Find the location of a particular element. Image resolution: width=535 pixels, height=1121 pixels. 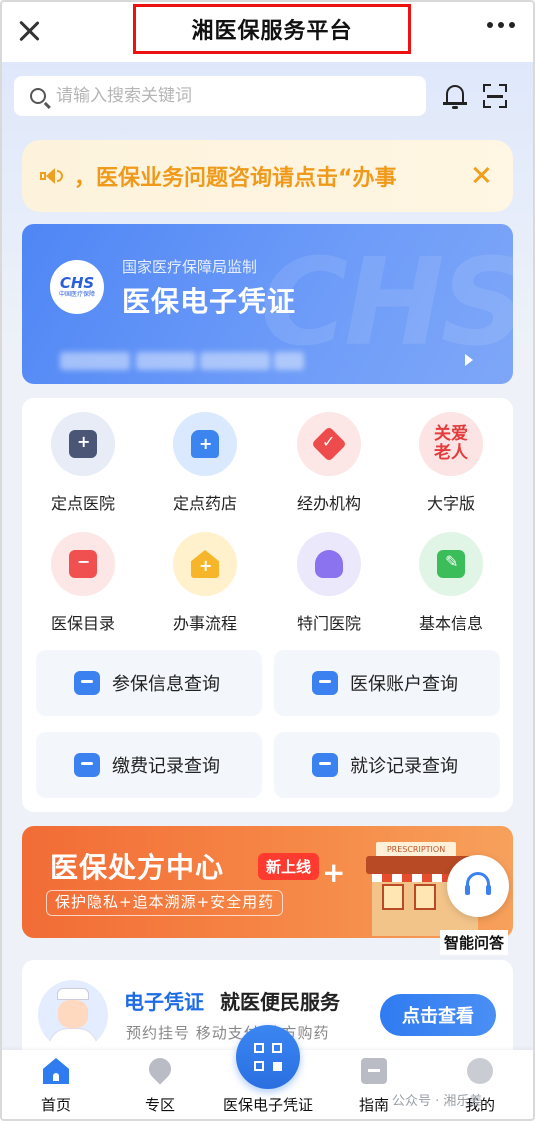

service-tile: 特门医院 is located at coordinates (329, 587).